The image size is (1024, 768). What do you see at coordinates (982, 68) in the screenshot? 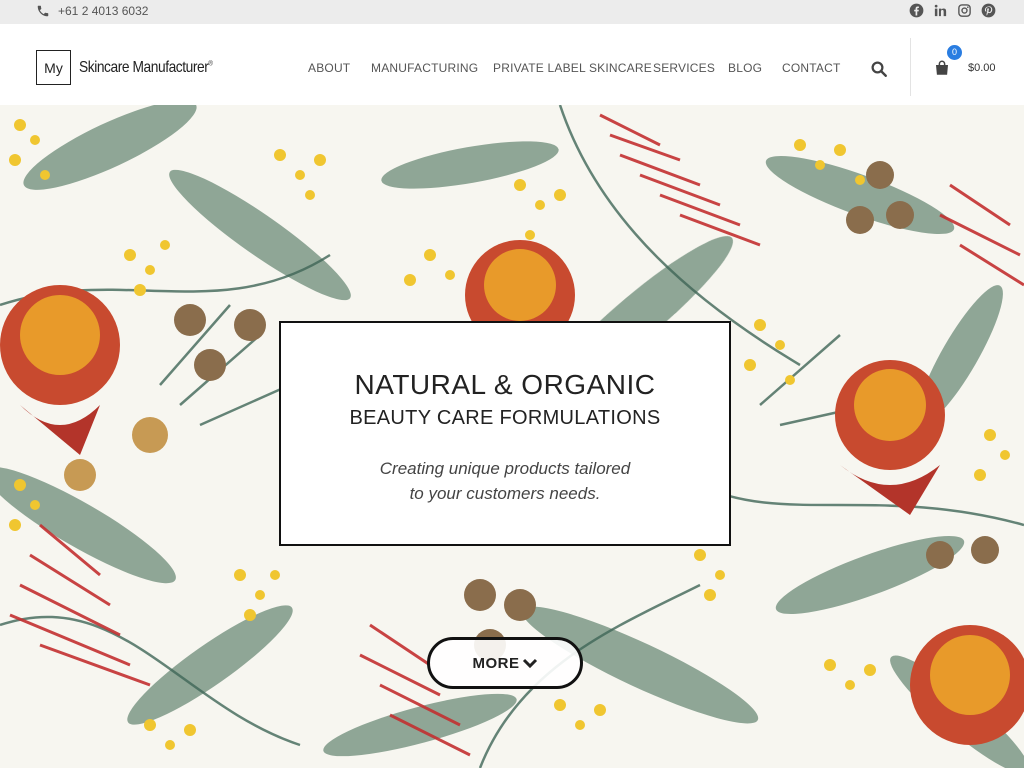
I see `cart-total: $0.00` at bounding box center [982, 68].